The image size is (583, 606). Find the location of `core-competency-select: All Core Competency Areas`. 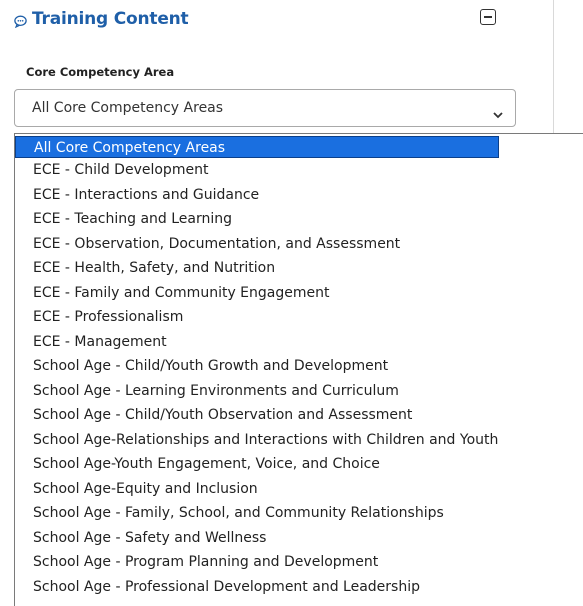

core-competency-select: All Core Competency Areas is located at coordinates (265, 108).